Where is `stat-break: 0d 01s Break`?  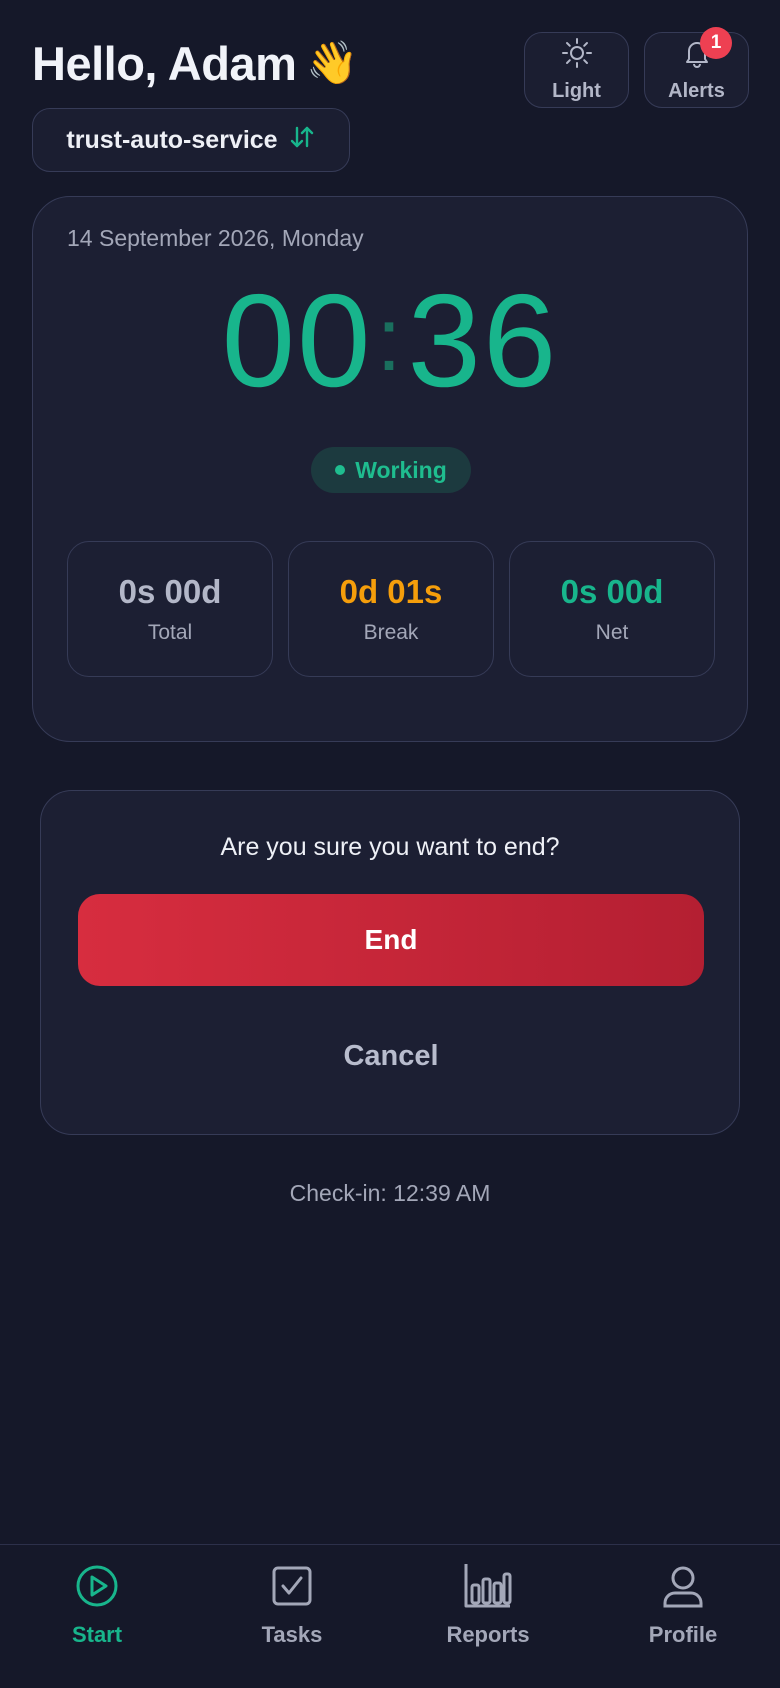
stat-break: 0d 01s Break is located at coordinates (391, 609).